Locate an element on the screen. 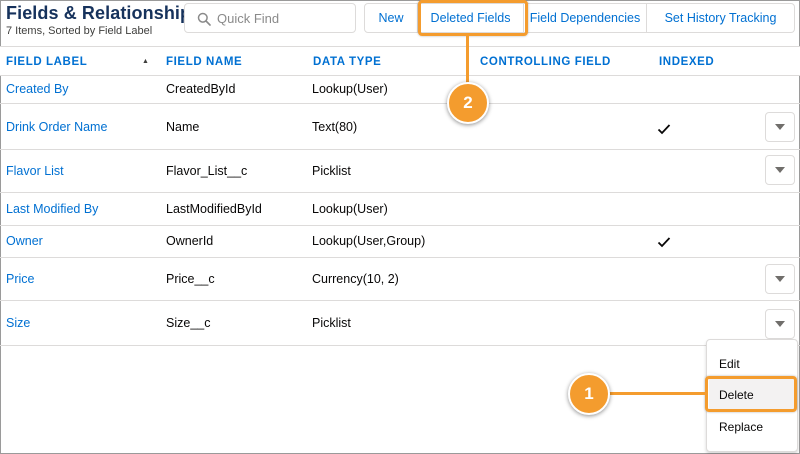 The width and height of the screenshot is (800, 454). field-data-type: Currency(10, 2) is located at coordinates (355, 279).